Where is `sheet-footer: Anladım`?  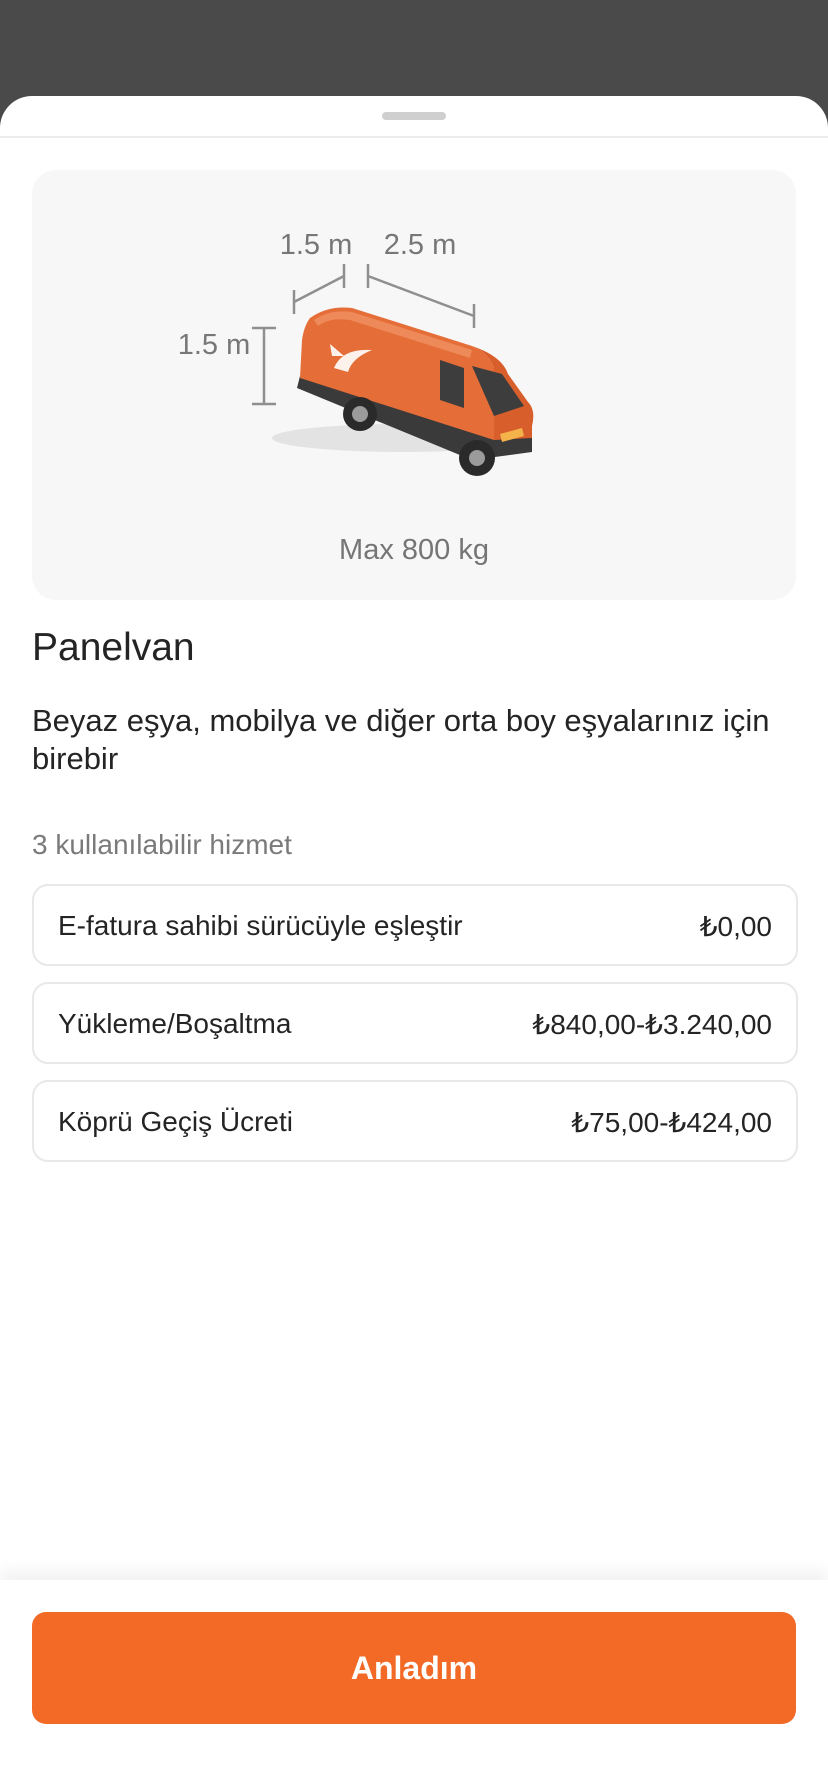
sheet-footer: Anladım is located at coordinates (414, 1652).